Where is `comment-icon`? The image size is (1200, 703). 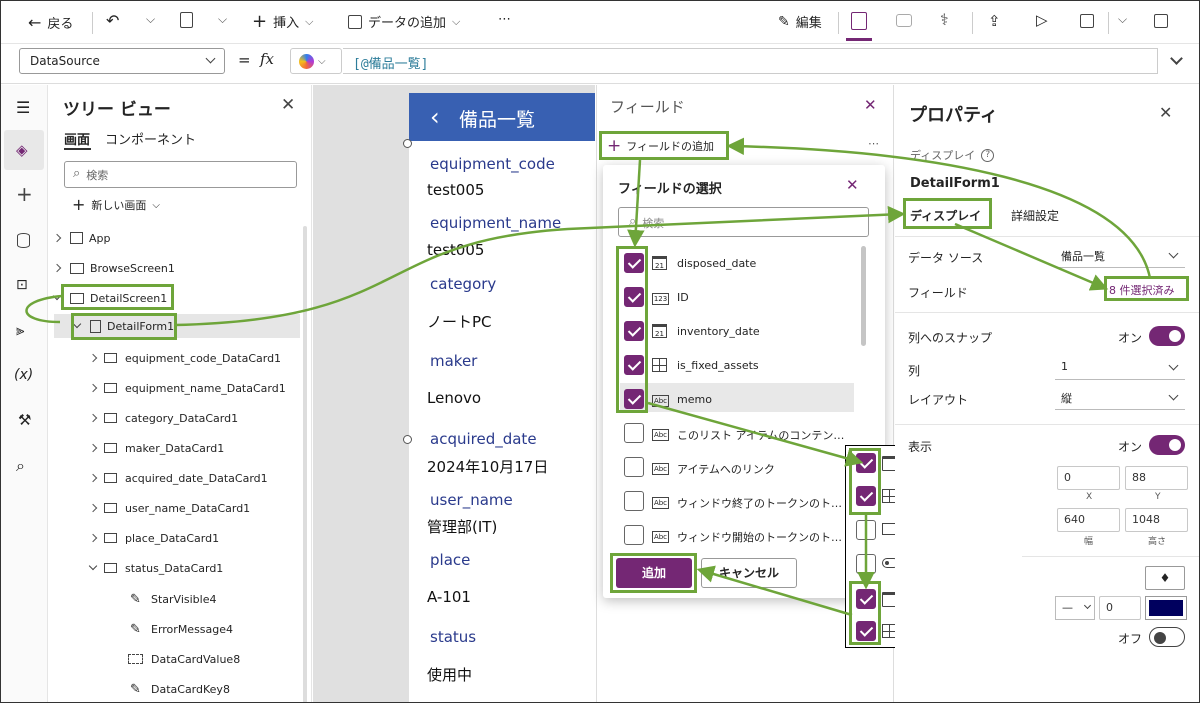
comment-icon is located at coordinates (904, 20).